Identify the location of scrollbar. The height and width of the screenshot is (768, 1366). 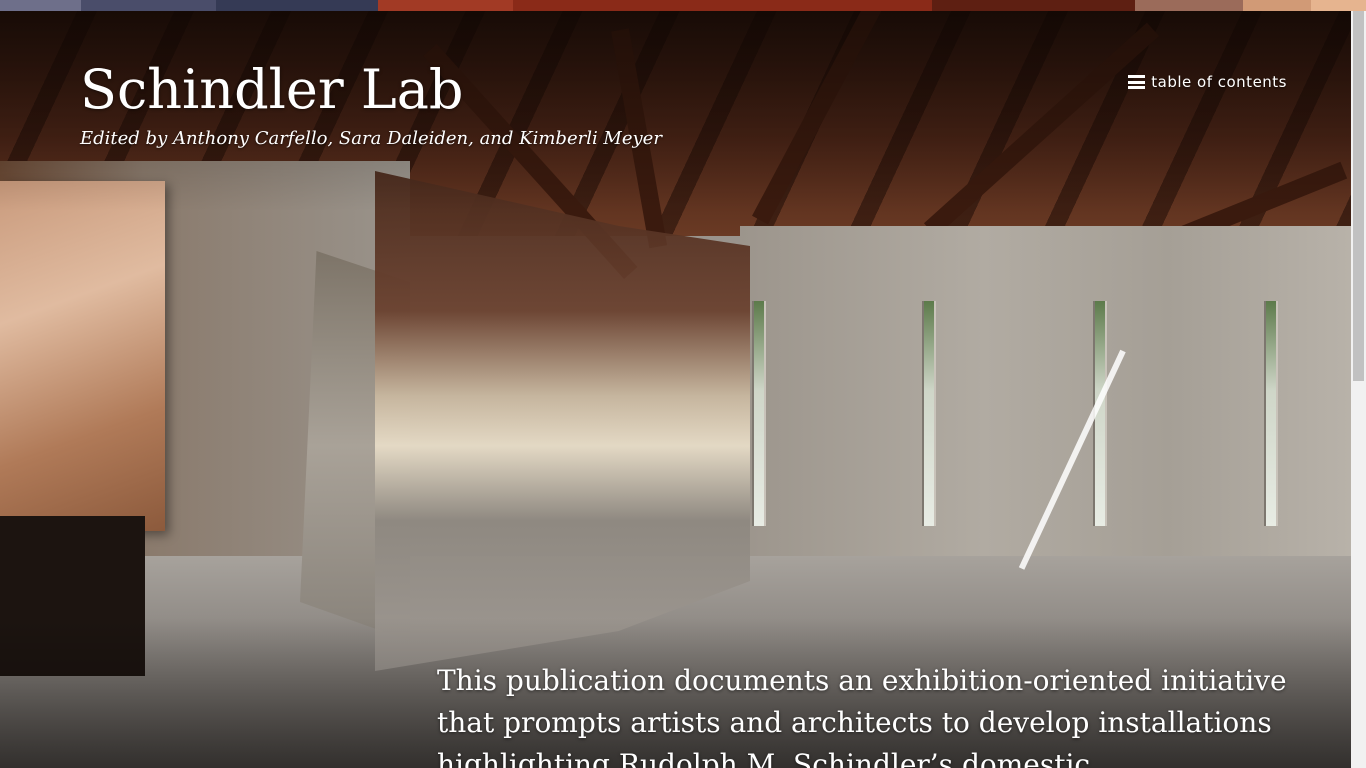
(1358, 389).